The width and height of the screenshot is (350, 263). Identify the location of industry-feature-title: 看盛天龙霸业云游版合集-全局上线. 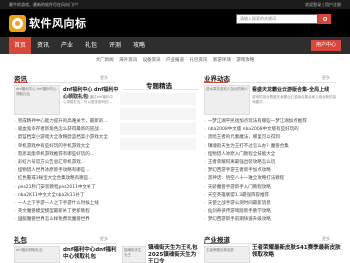
(297, 89).